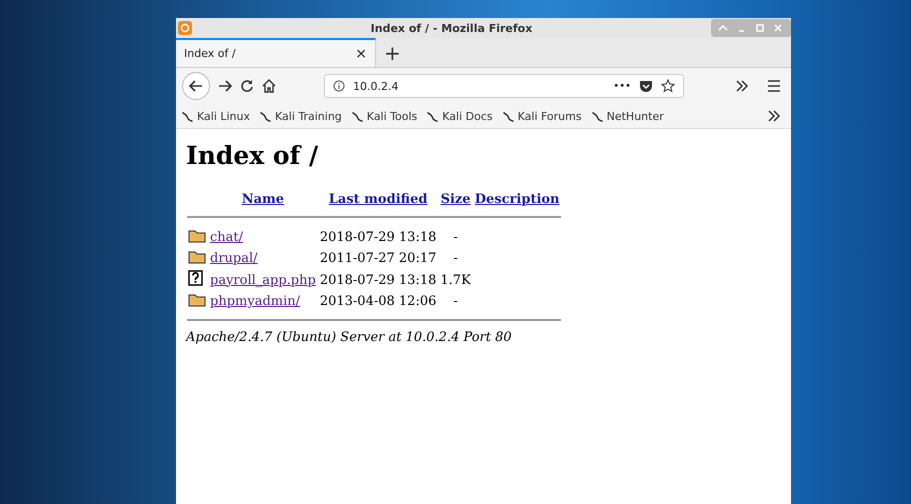 The width and height of the screenshot is (911, 504). I want to click on new-tab-button: +, so click(392, 52).